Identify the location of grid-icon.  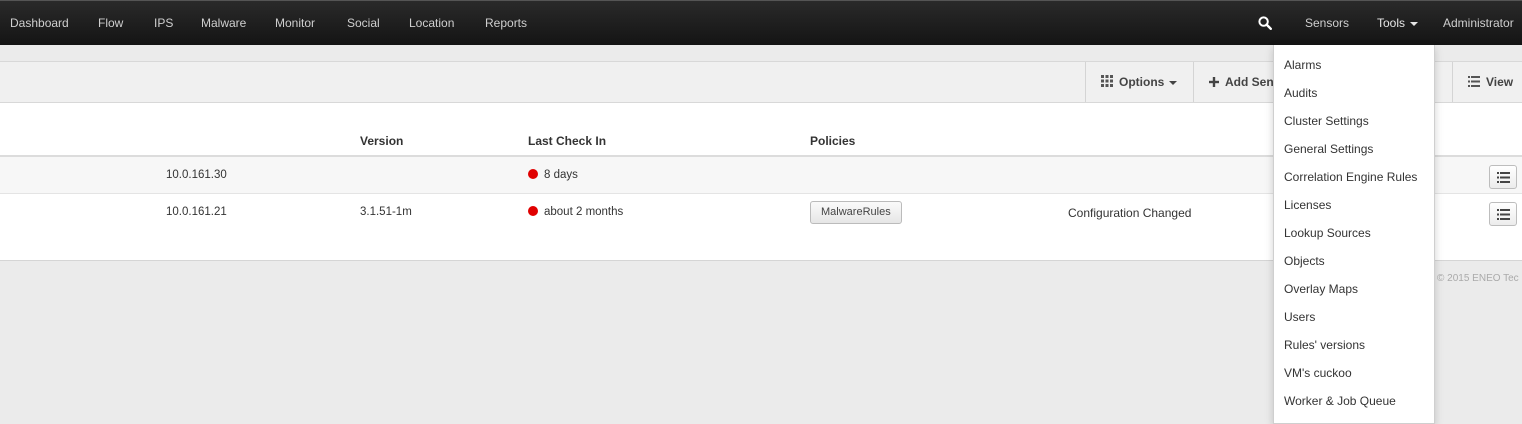
(1107, 83).